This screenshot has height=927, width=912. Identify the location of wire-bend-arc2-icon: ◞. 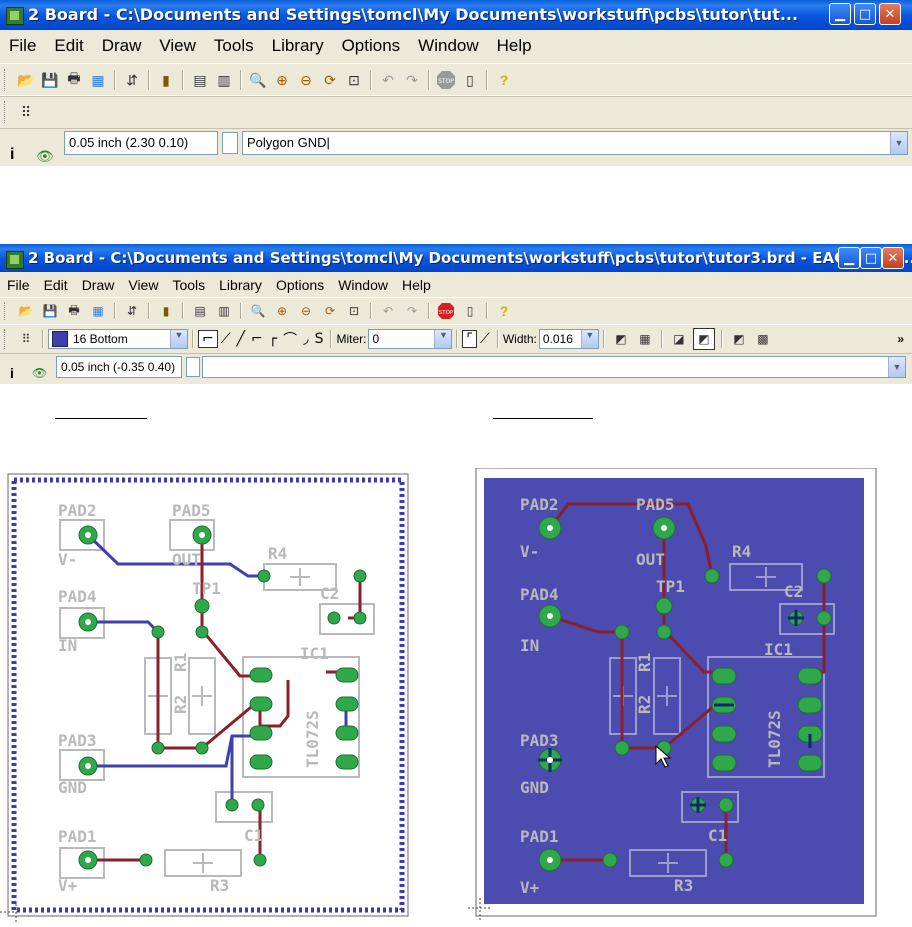
(305, 339).